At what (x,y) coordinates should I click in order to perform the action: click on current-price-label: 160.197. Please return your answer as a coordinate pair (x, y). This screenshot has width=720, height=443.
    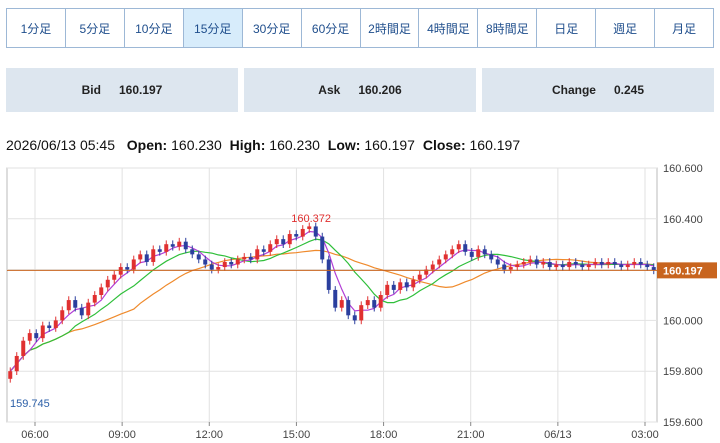
    Looking at the image, I should click on (683, 271).